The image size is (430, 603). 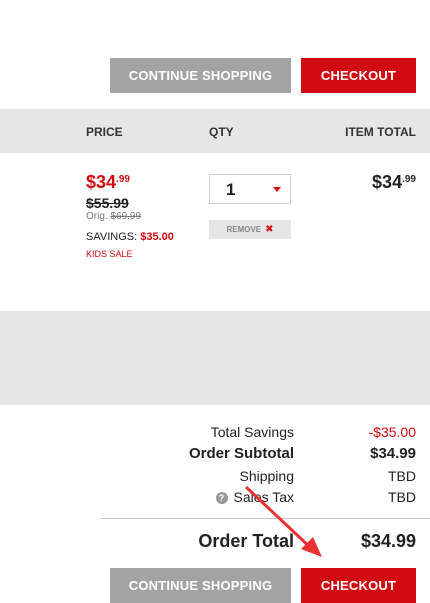 I want to click on total-savings-label: Total Savings, so click(x=252, y=432).